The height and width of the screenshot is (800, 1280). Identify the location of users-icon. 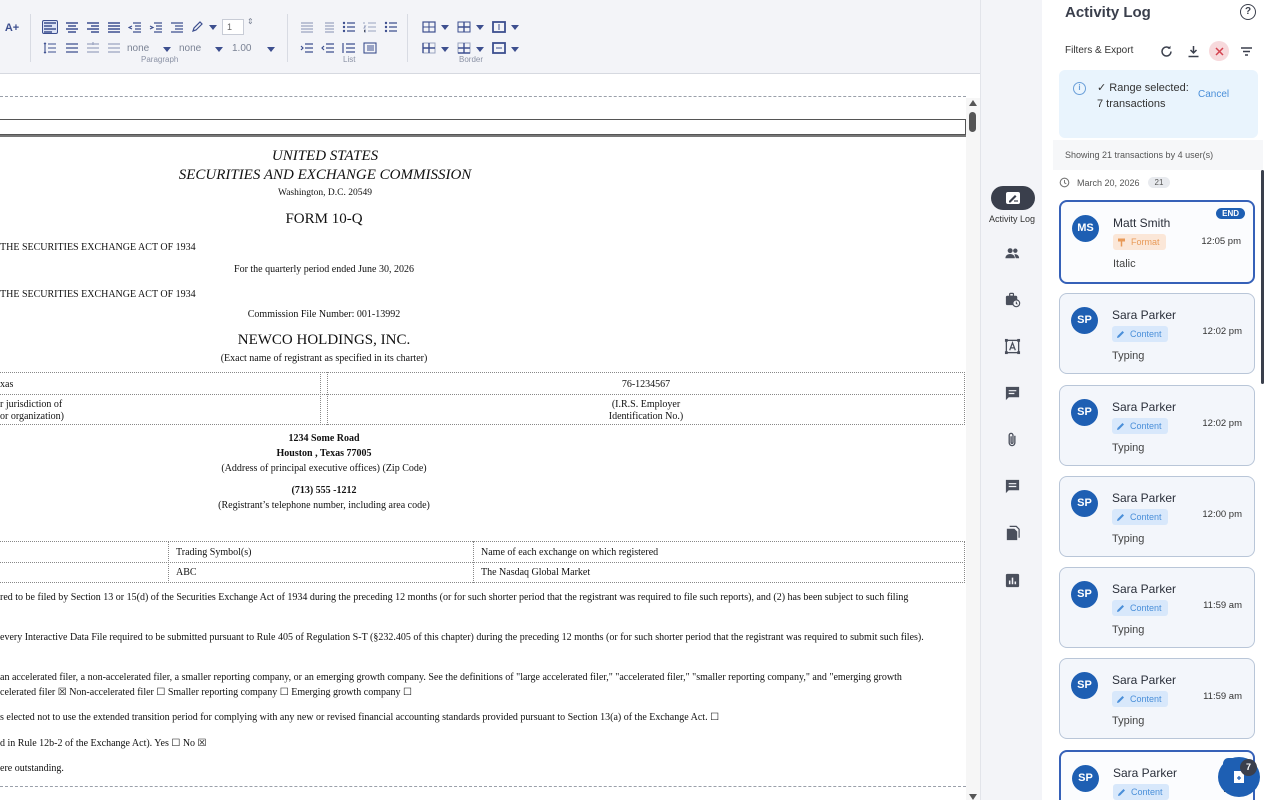
(1012, 253).